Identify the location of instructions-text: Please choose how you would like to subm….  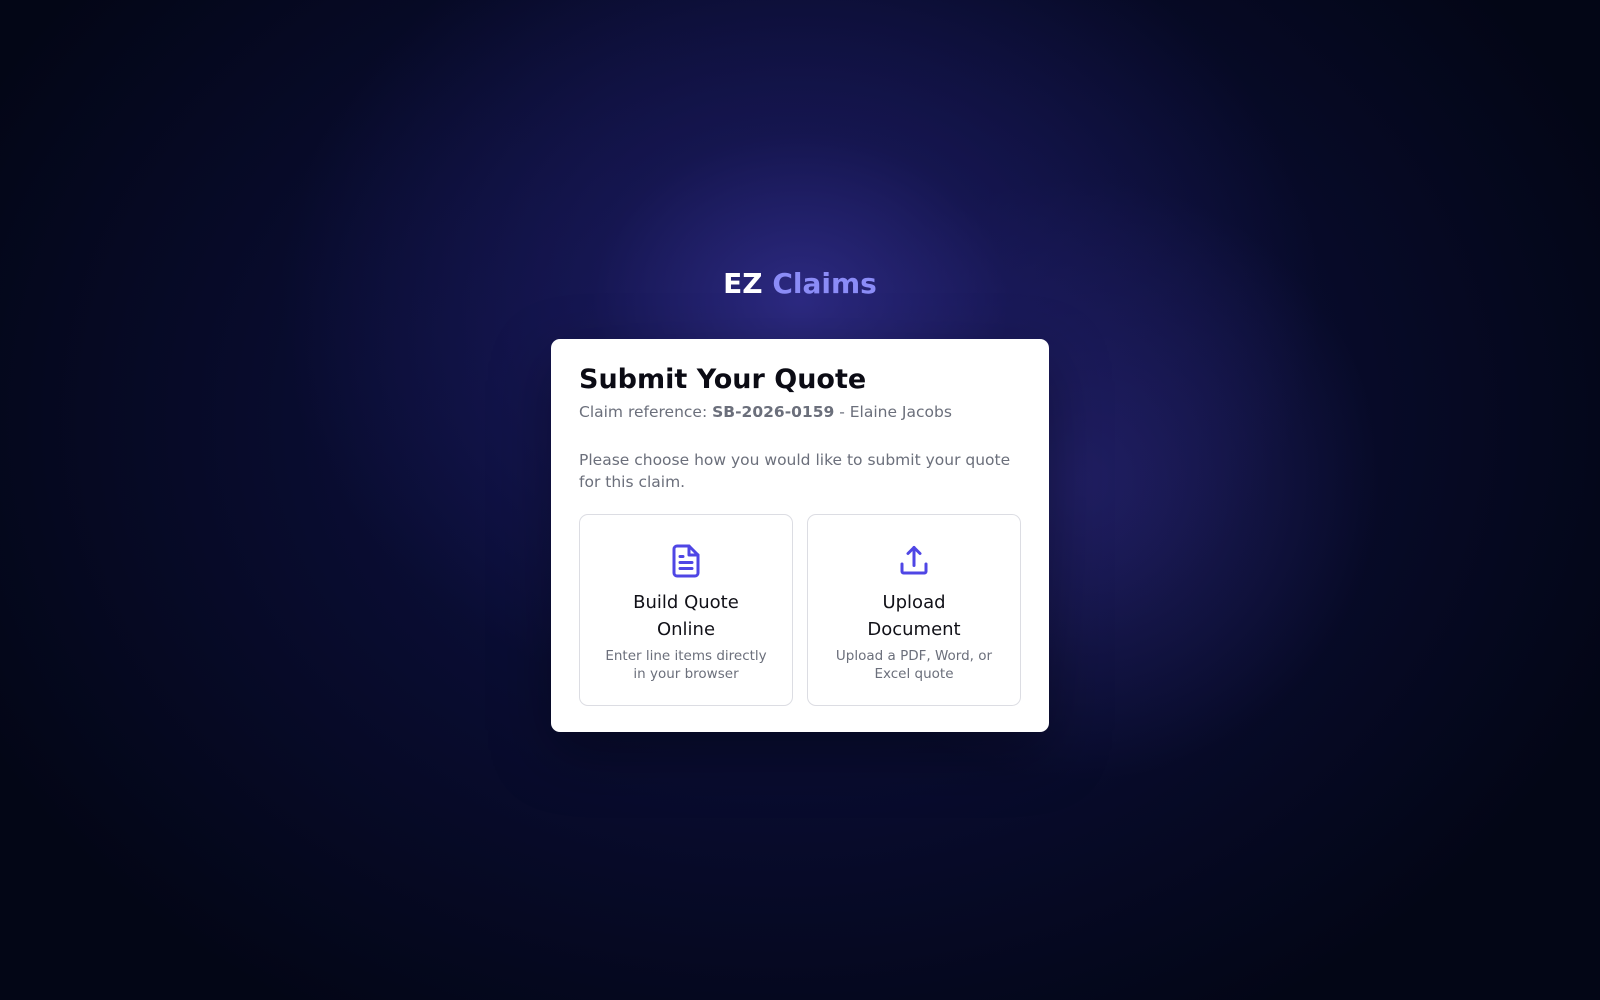
(795, 471).